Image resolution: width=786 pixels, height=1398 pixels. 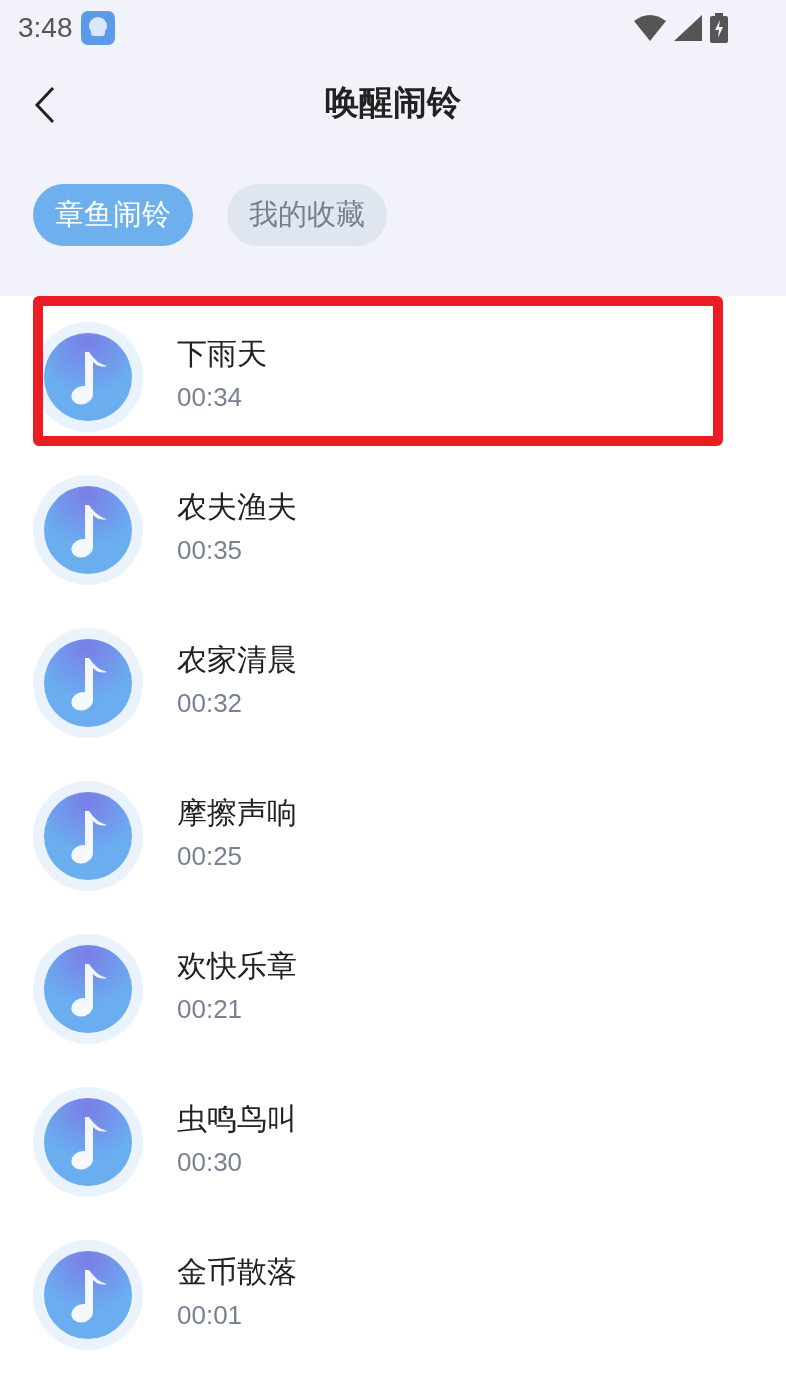 What do you see at coordinates (210, 550) in the screenshot?
I see `ringtone-duration: 00:35` at bounding box center [210, 550].